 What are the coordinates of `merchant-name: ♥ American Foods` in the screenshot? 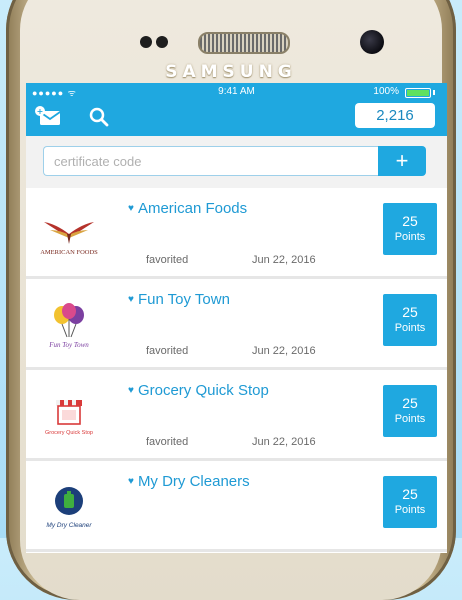 It's located at (187, 208).